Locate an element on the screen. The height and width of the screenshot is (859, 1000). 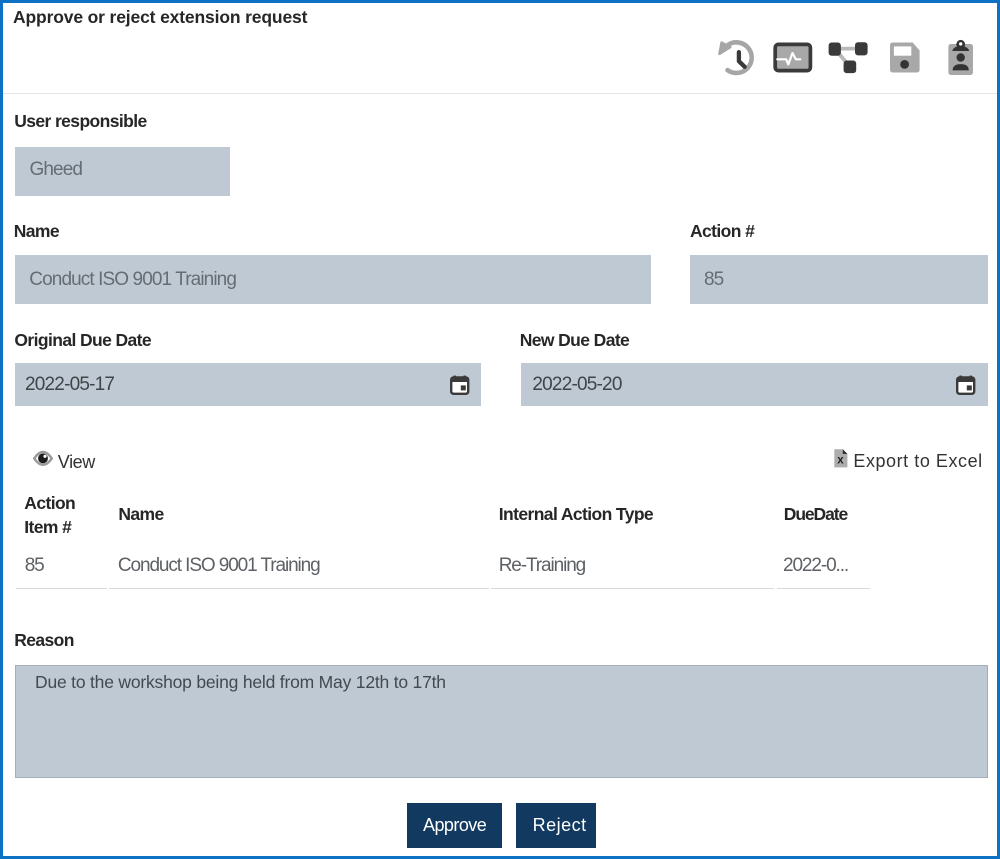
svg-text: x is located at coordinates (840, 461).